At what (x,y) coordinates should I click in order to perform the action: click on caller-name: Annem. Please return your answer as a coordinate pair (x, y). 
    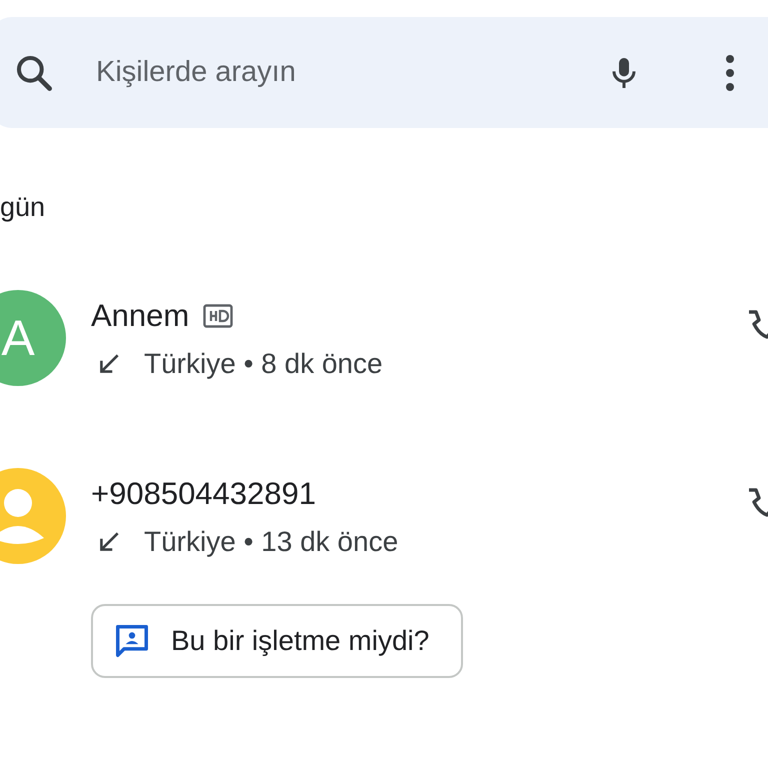
    Looking at the image, I should click on (140, 316).